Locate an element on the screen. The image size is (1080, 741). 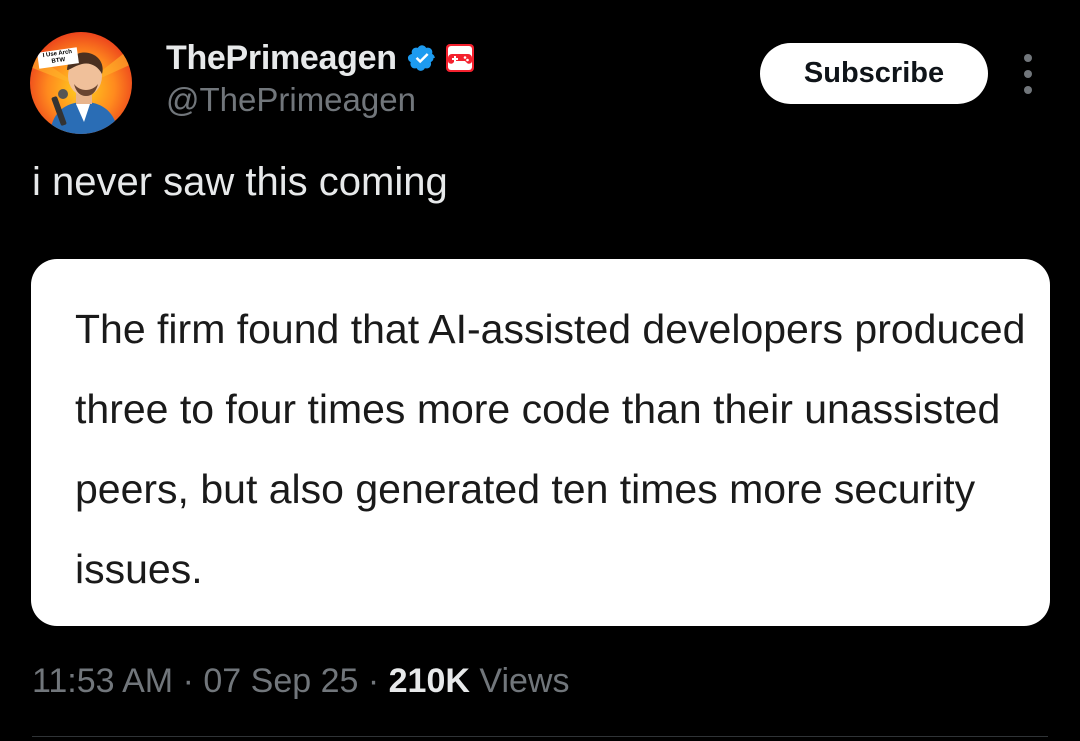
tweet-date: 07 Sep 25 is located at coordinates (280, 681).